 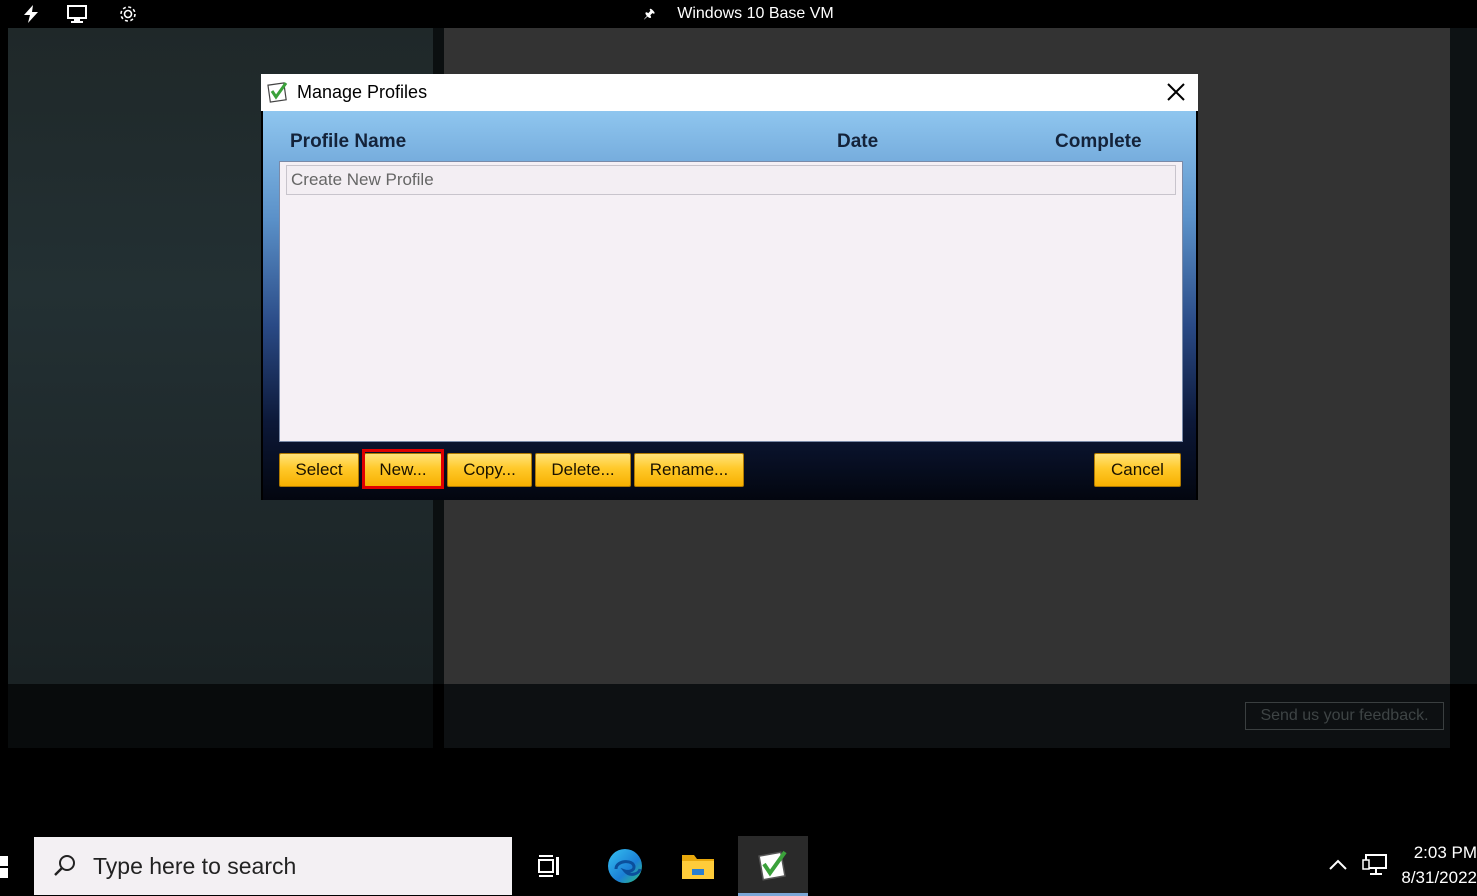 I want to click on background-footer-left, so click(x=220, y=716).